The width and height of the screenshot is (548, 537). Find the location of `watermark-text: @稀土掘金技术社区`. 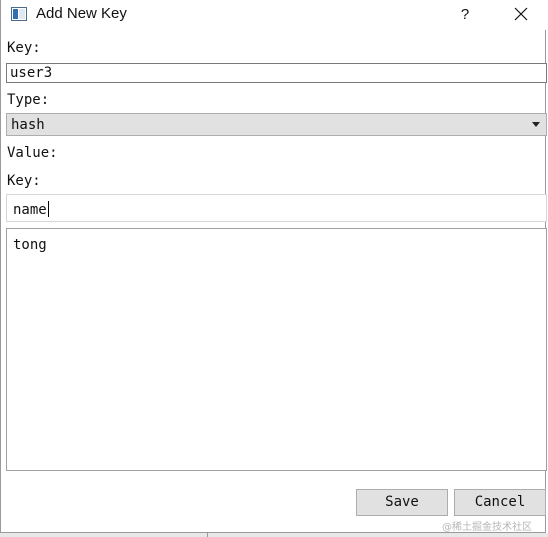

watermark-text: @稀土掘金技术社区 is located at coordinates (487, 527).